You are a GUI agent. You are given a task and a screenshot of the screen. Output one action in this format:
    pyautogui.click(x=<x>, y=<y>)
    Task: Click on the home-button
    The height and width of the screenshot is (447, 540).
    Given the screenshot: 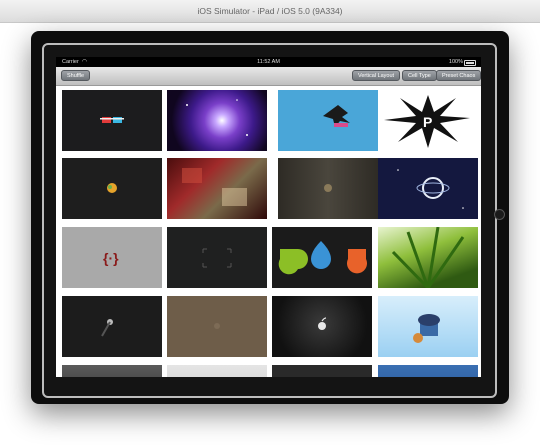 What is the action you would take?
    pyautogui.click(x=499, y=214)
    